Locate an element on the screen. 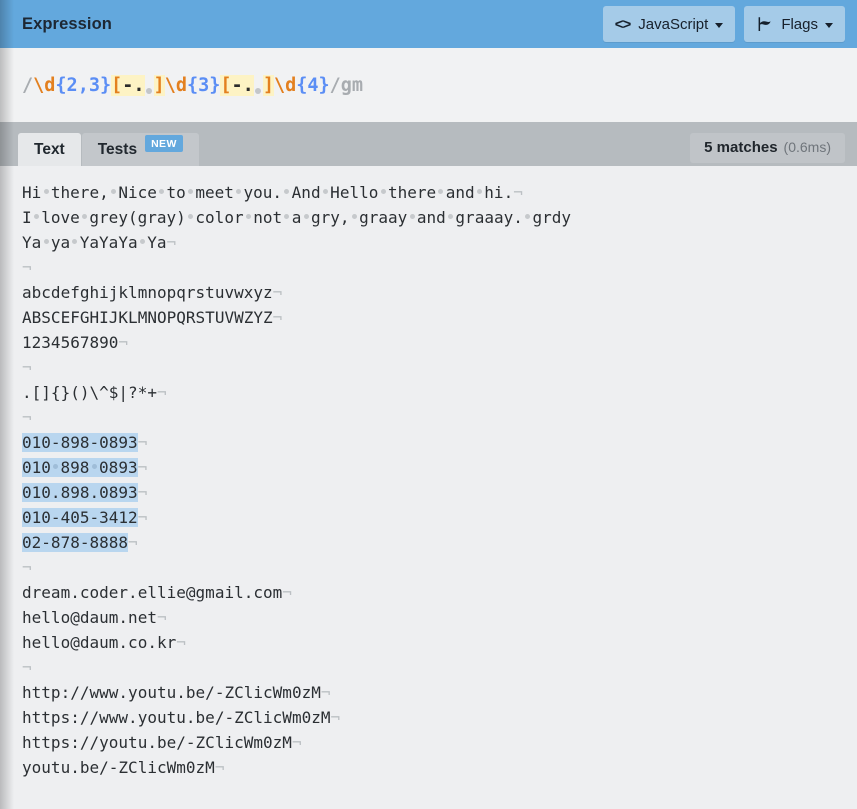 The width and height of the screenshot is (857, 809). match-summary: 5 matches (0.6ms) is located at coordinates (767, 148).